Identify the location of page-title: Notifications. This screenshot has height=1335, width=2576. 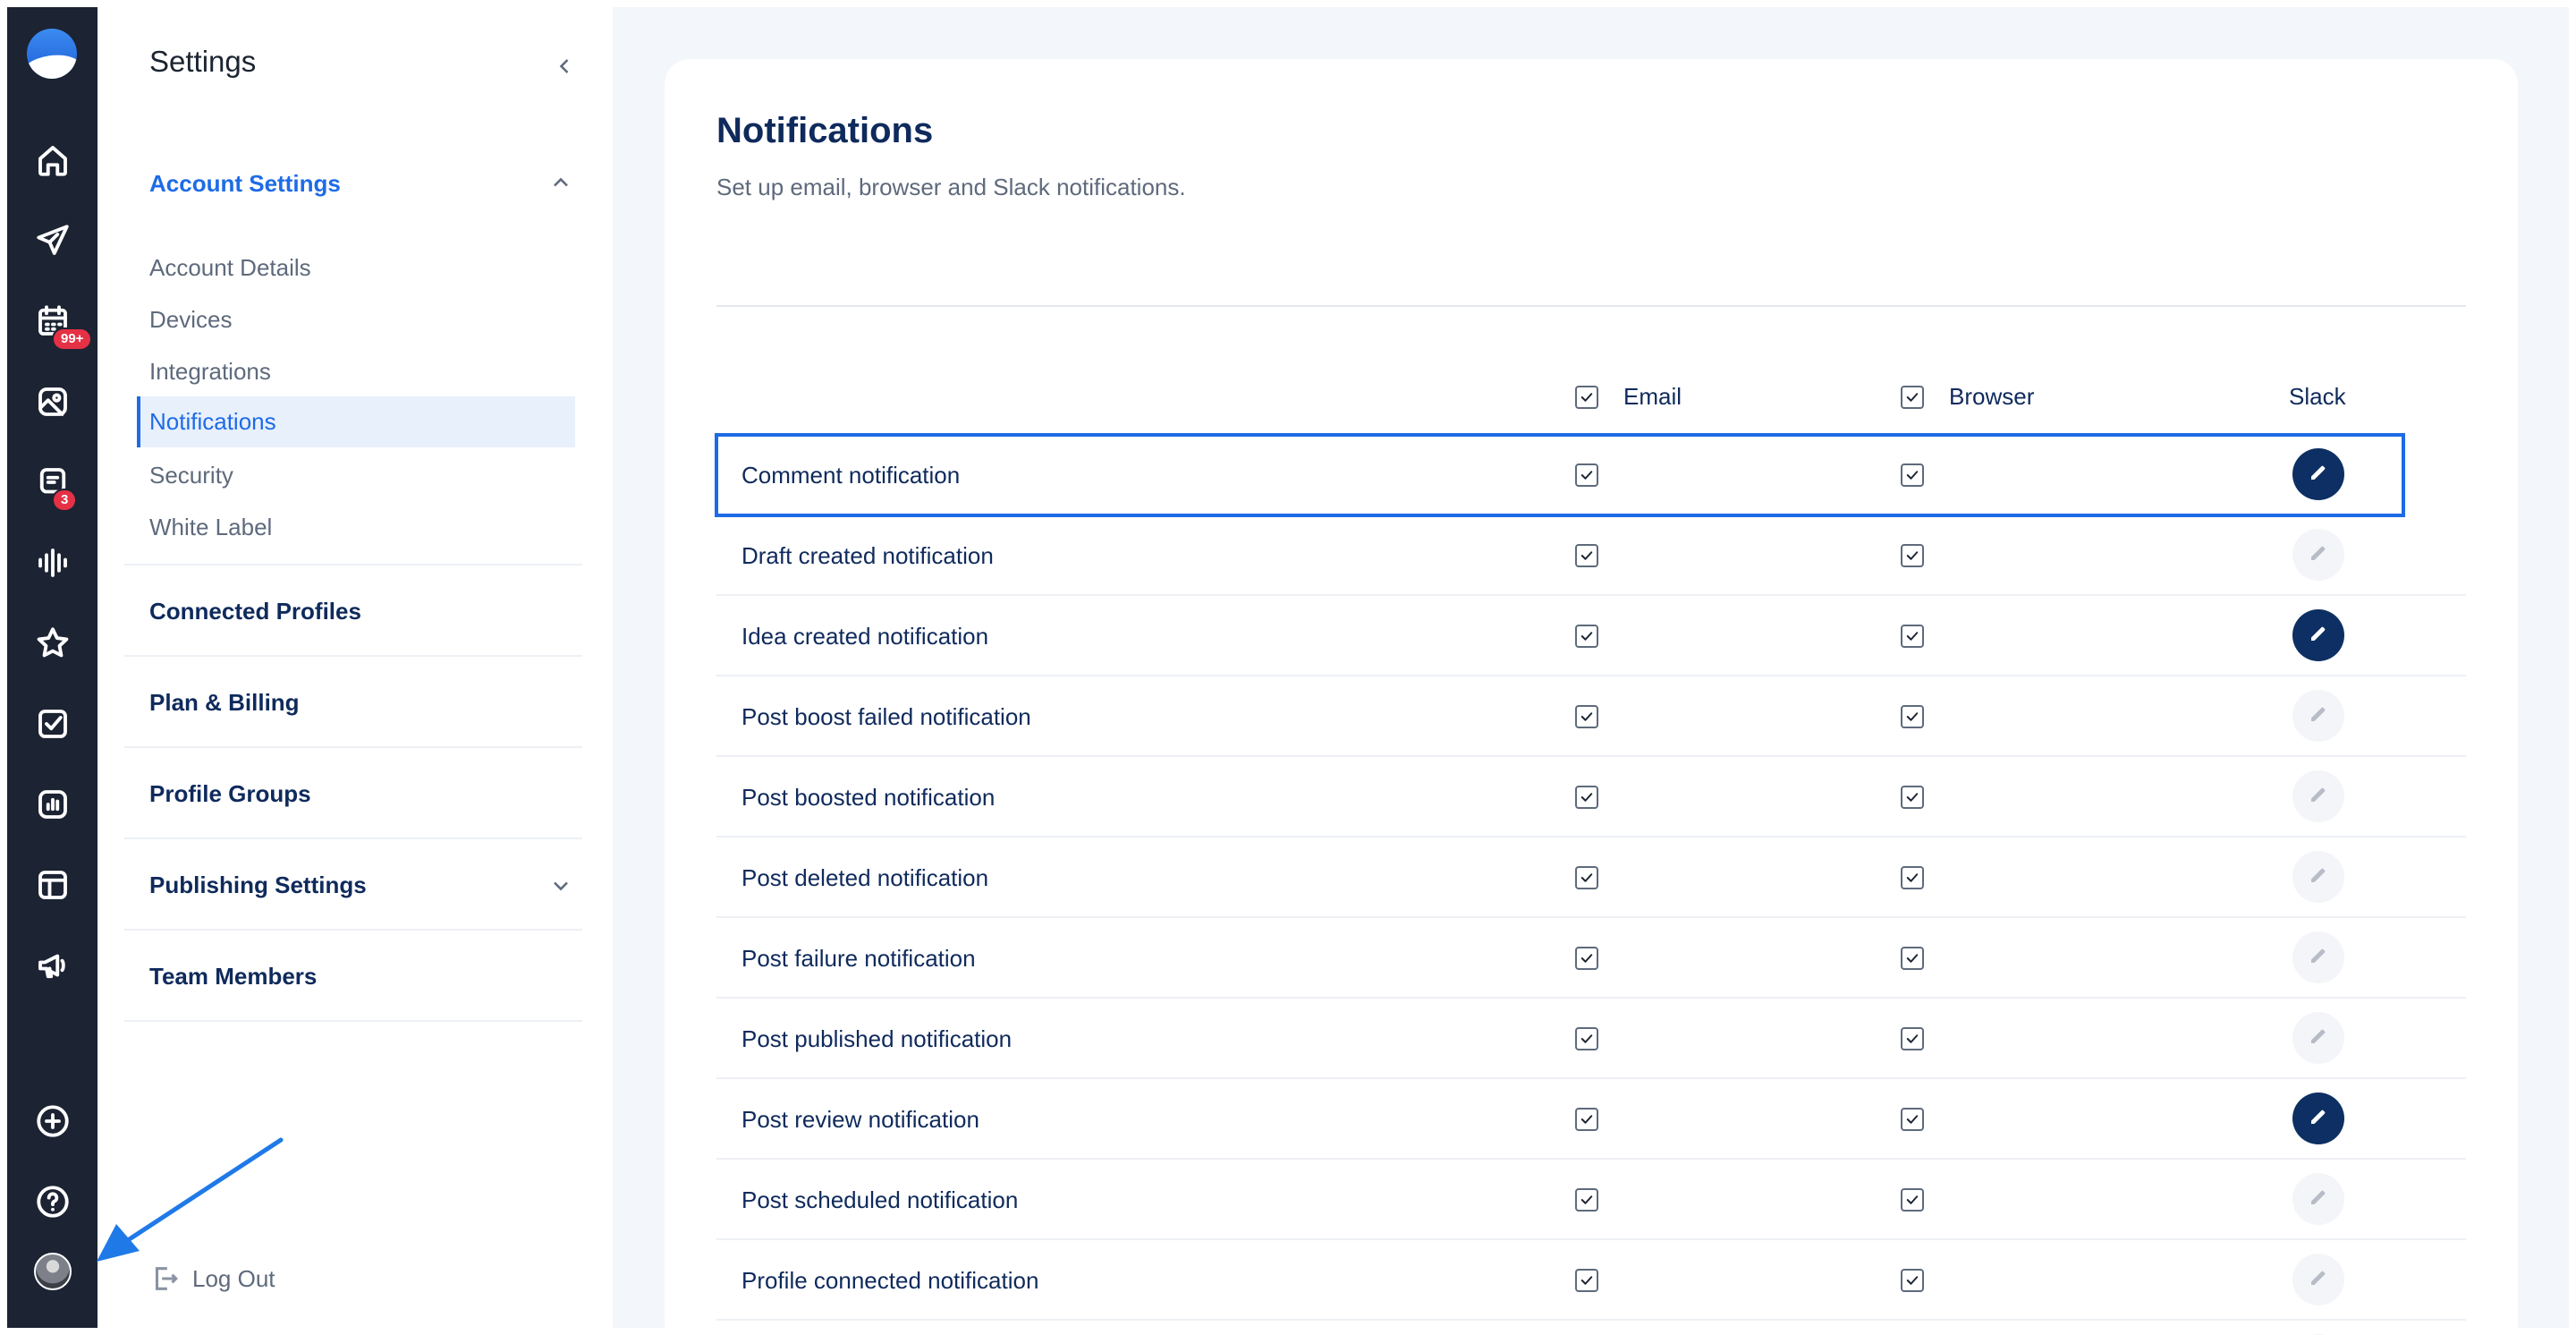
(825, 130).